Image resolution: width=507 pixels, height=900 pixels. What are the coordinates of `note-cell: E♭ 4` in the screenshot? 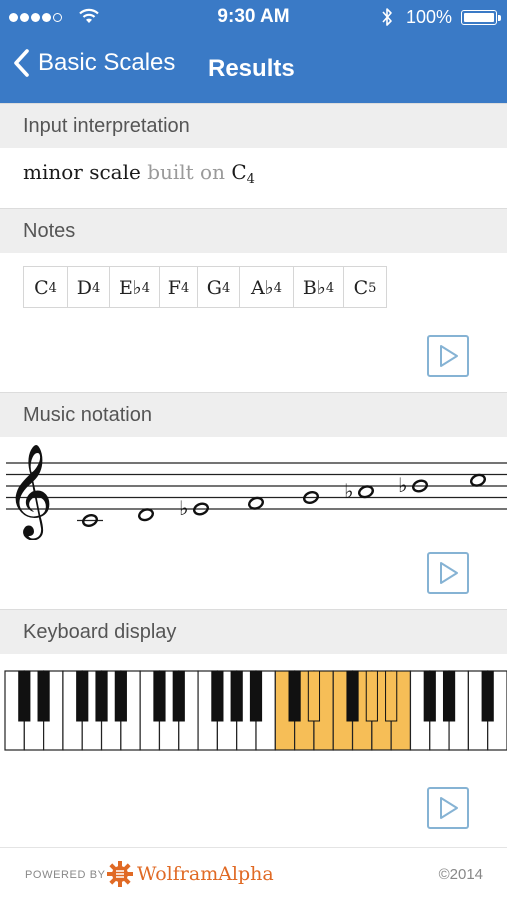 It's located at (135, 287).